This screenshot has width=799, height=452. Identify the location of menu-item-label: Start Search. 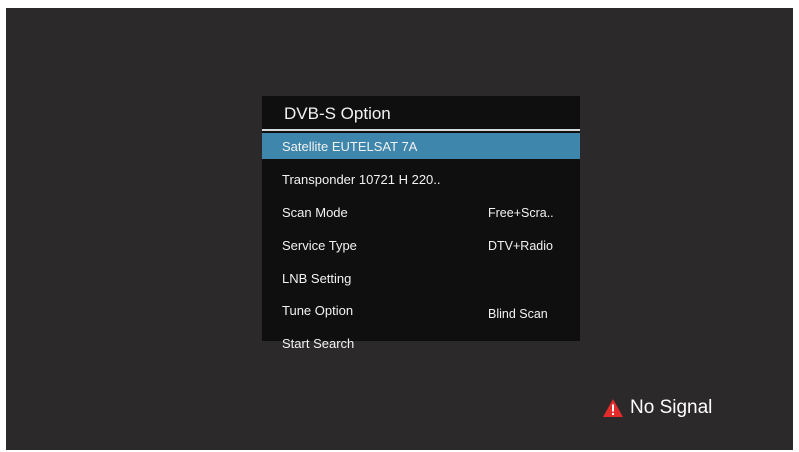
(318, 343).